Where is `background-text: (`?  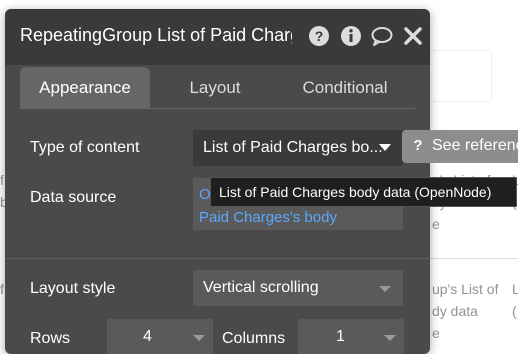 background-text: ( is located at coordinates (514, 311).